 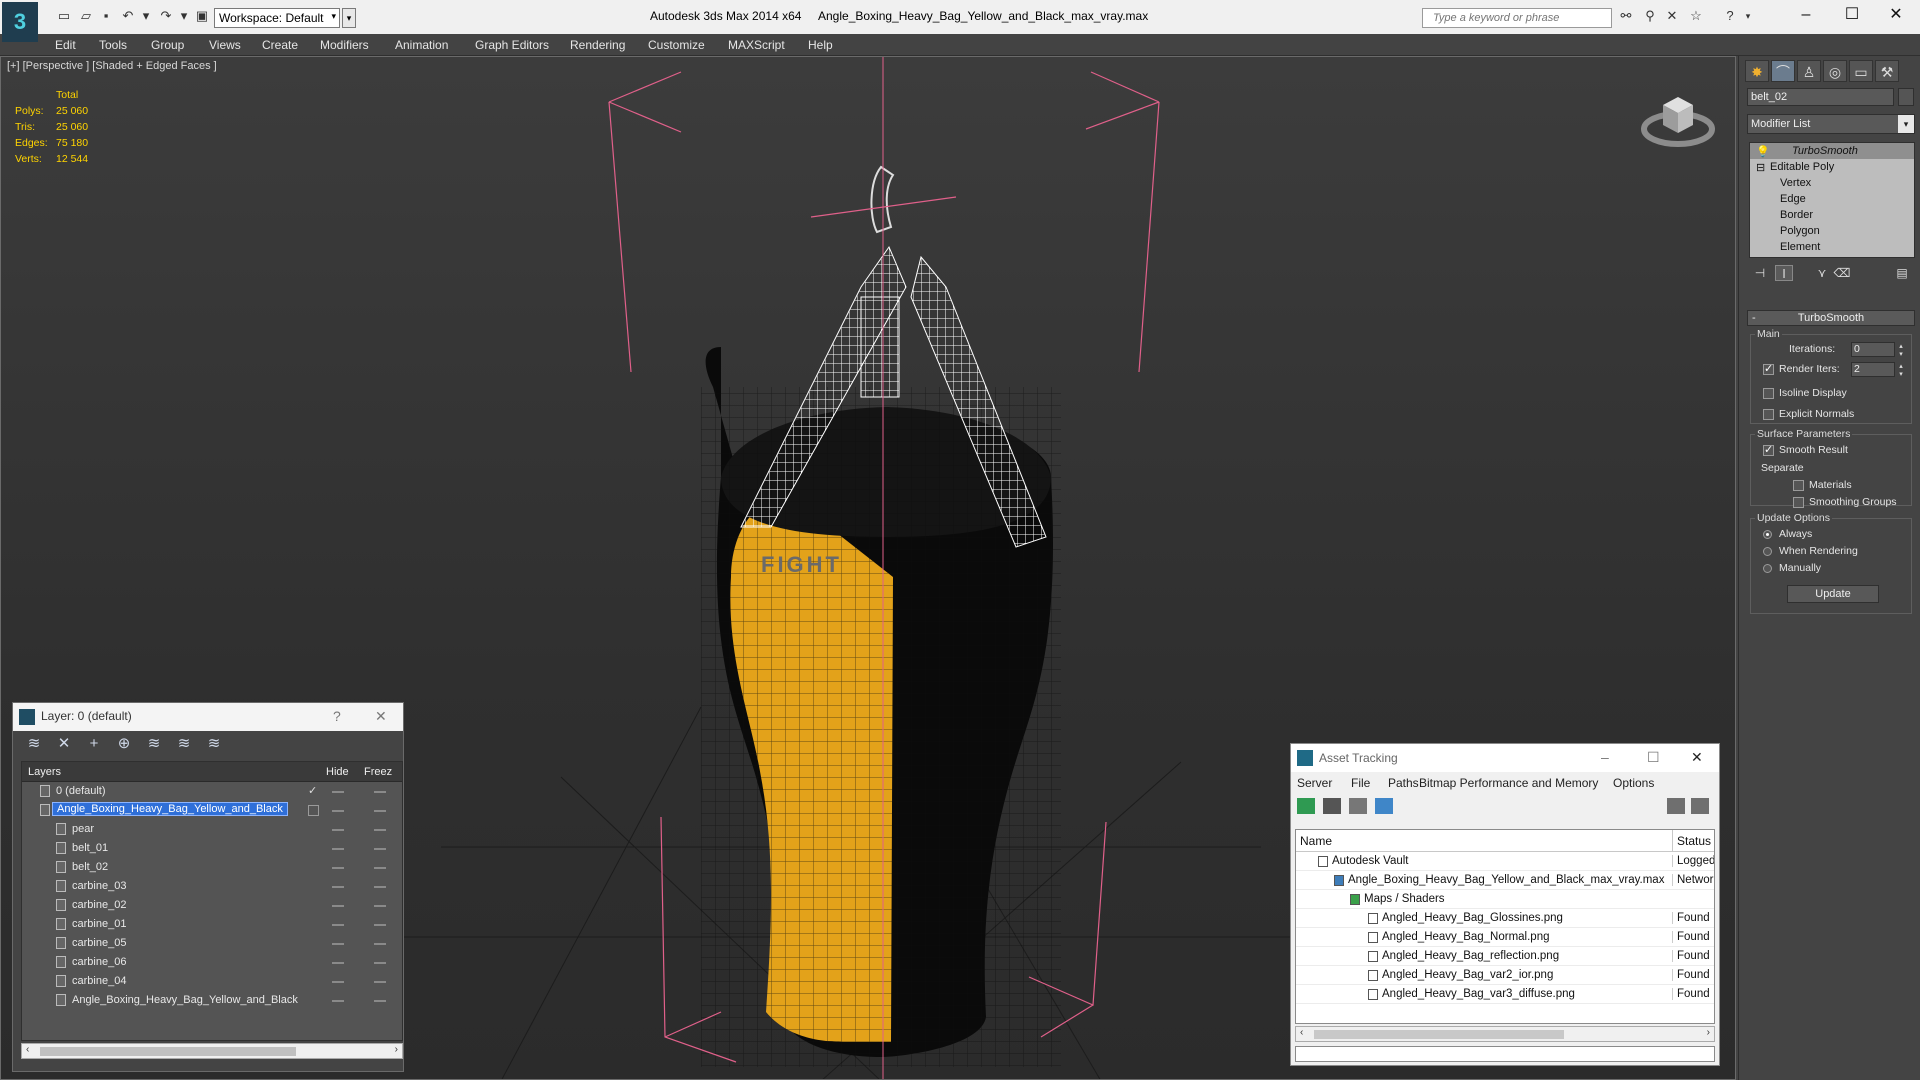 What do you see at coordinates (1767, 534) in the screenshot?
I see `always-radio` at bounding box center [1767, 534].